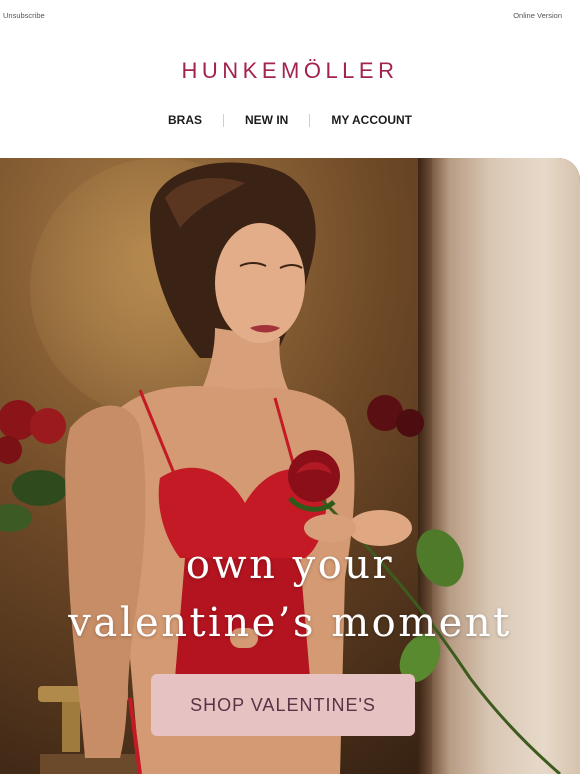 Image resolution: width=580 pixels, height=774 pixels. What do you see at coordinates (283, 705) in the screenshot?
I see `shop-valentines-button: SHOP VALENTINE'S` at bounding box center [283, 705].